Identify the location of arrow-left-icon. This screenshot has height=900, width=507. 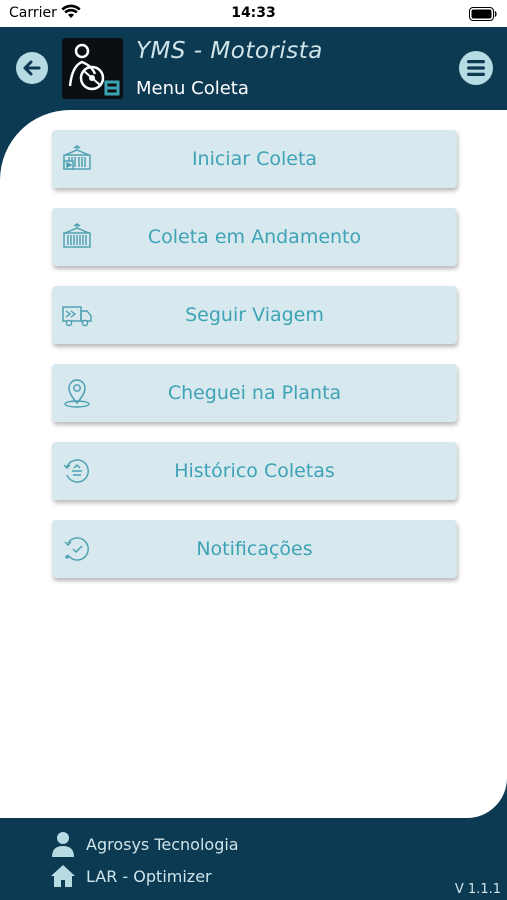
(32, 68).